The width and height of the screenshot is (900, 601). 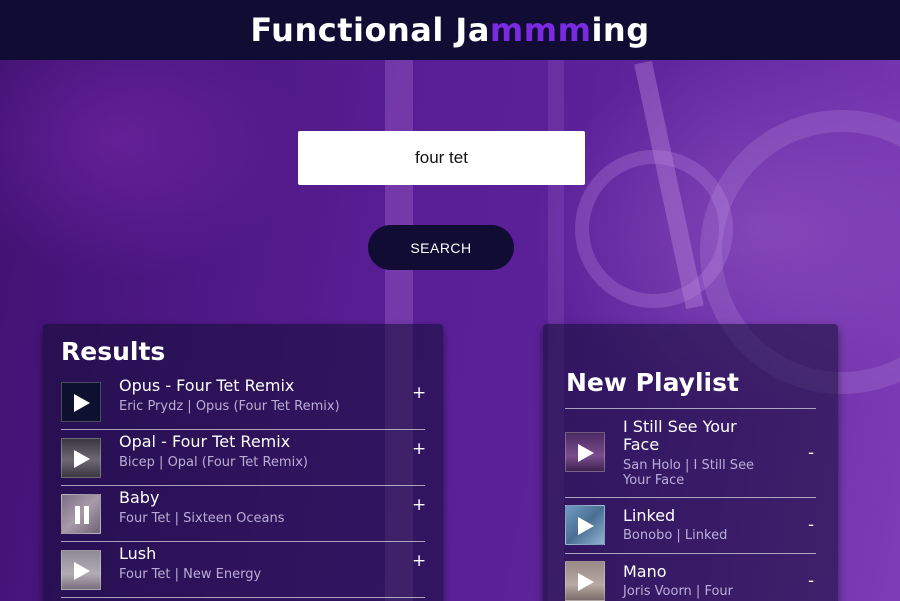 I want to click on track-artist-album: San Holo | I Still See Your Face, so click(x=689, y=473).